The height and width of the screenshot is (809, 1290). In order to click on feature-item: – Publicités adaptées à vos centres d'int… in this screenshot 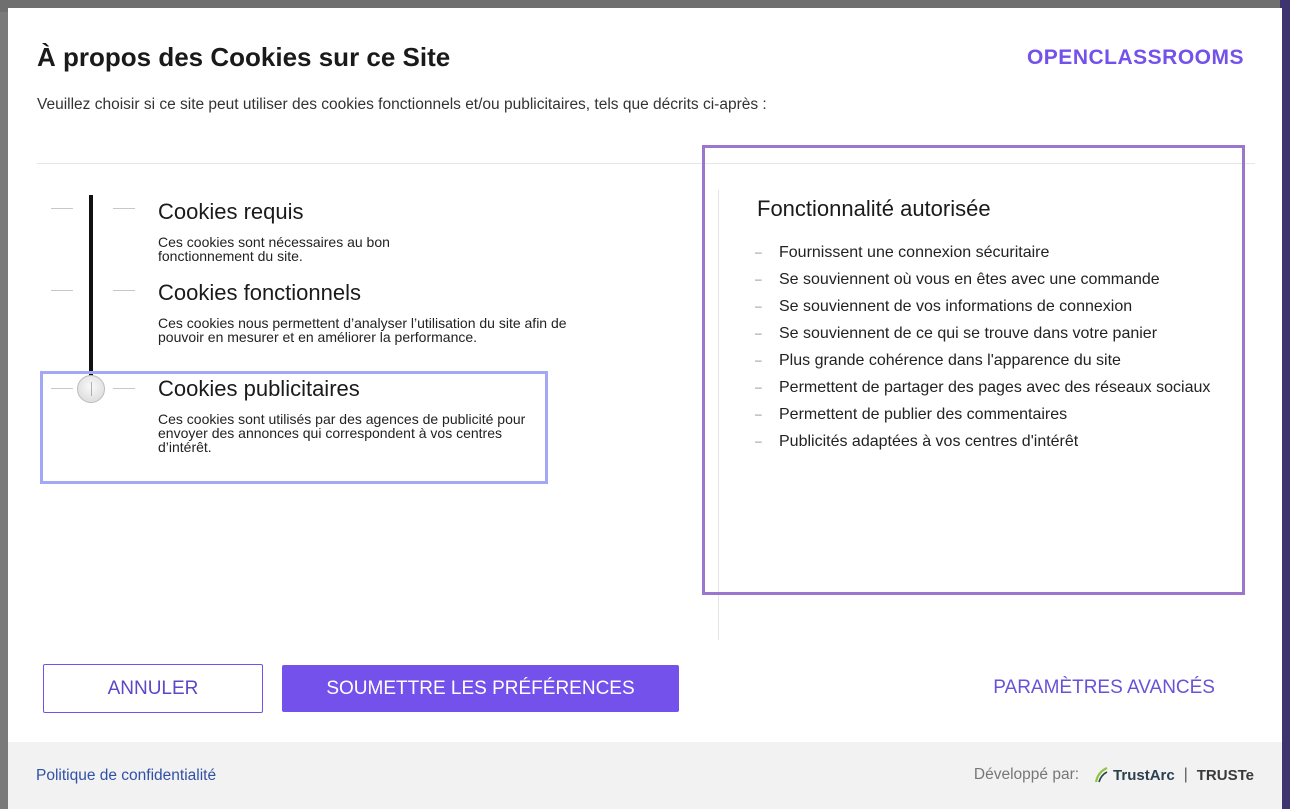, I will do `click(995, 441)`.